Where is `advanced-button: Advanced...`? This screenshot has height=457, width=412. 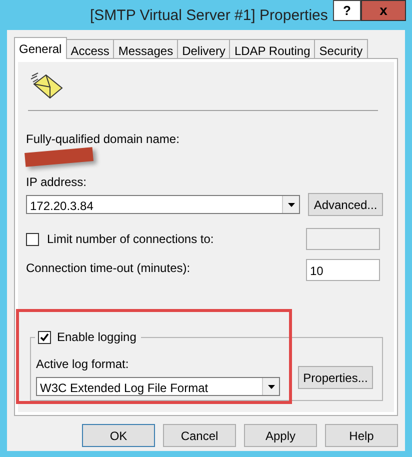
advanced-button: Advanced... is located at coordinates (345, 204).